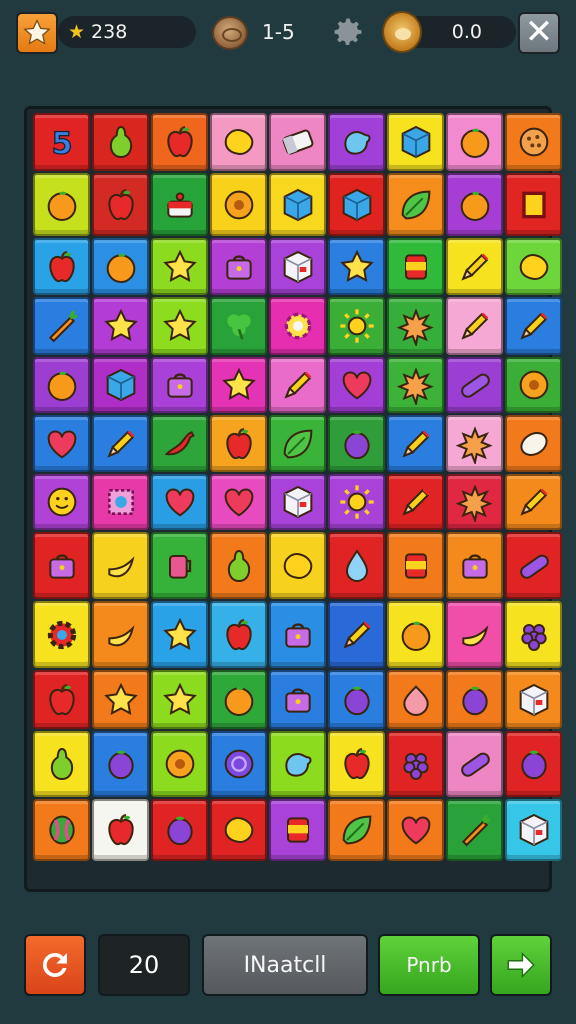 The image size is (576, 1024). What do you see at coordinates (55, 965) in the screenshot?
I see `refresh-button` at bounding box center [55, 965].